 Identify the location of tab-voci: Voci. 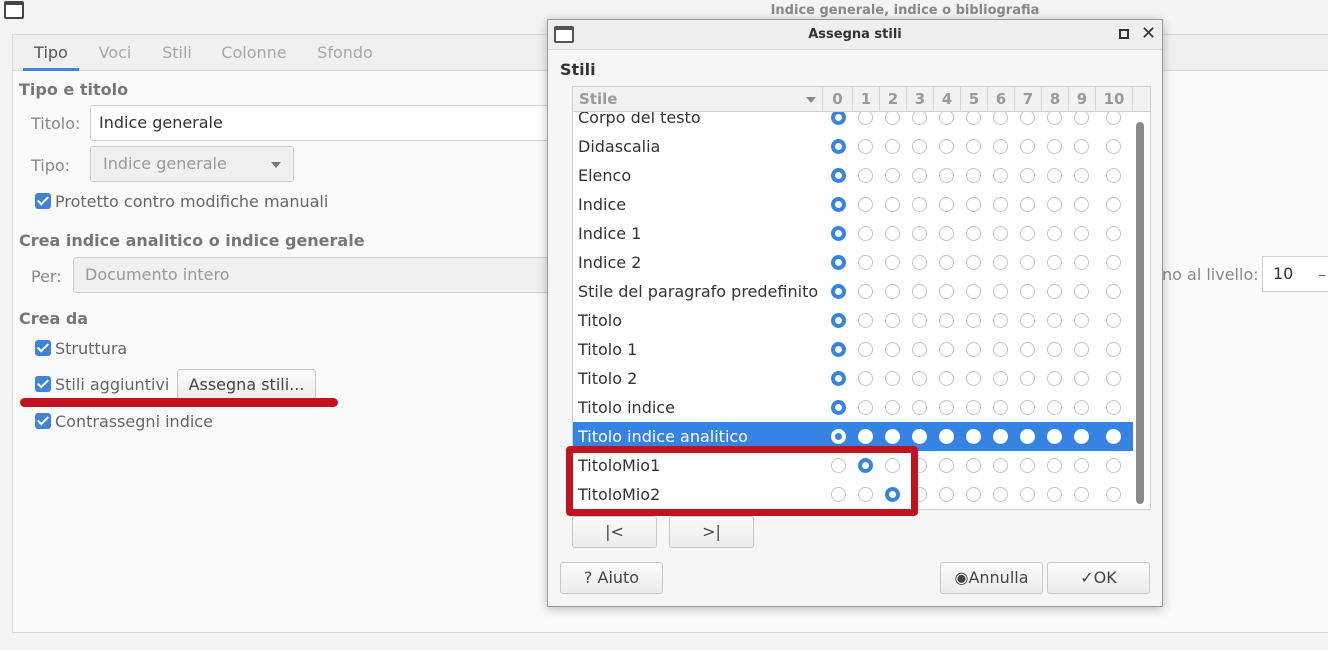
(115, 53).